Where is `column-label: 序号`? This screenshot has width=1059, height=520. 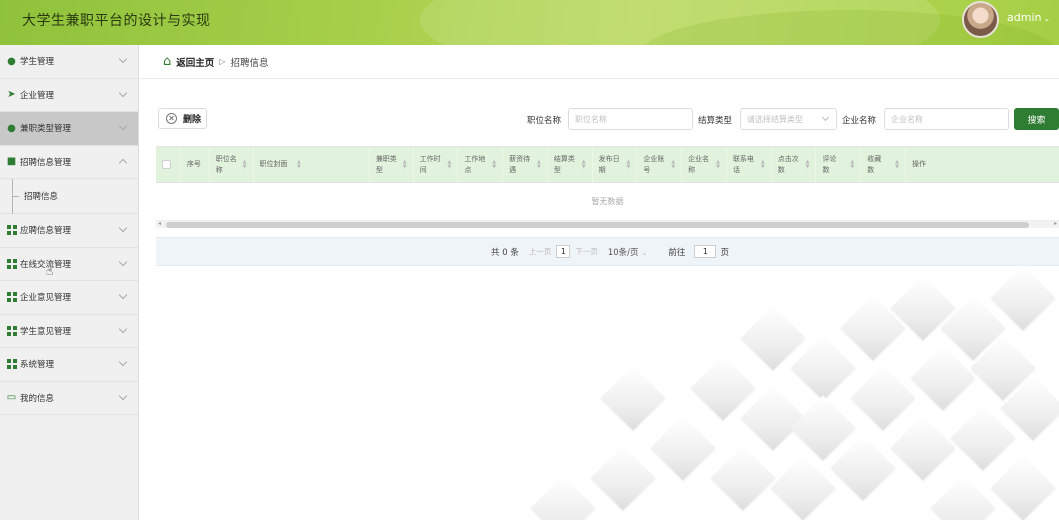
column-label: 序号 is located at coordinates (193, 164).